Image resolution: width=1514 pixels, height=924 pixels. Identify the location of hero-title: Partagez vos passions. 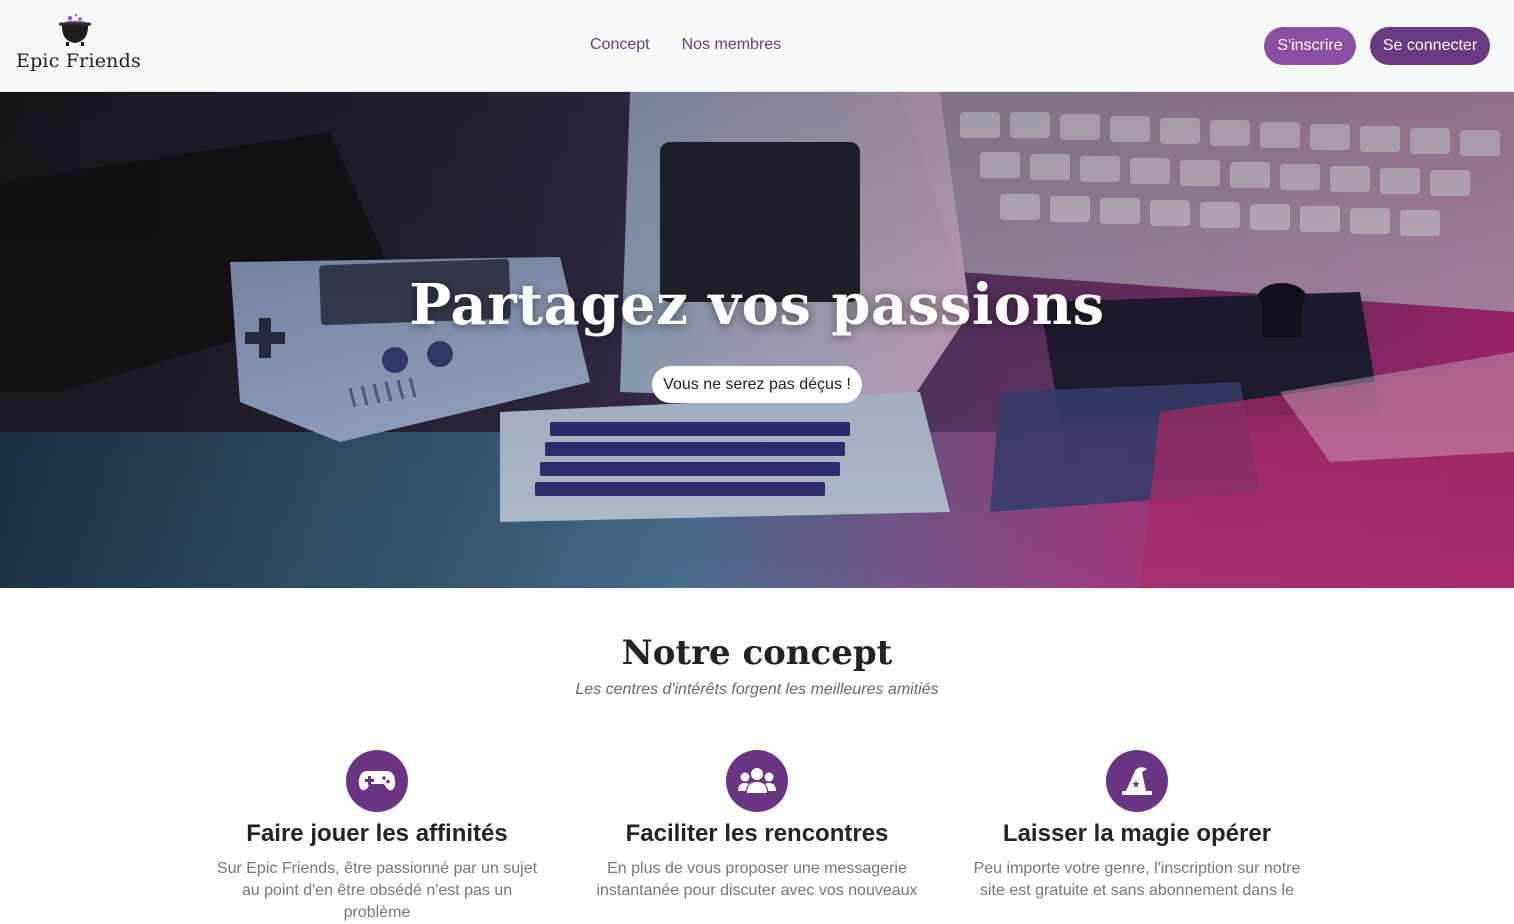
(757, 305).